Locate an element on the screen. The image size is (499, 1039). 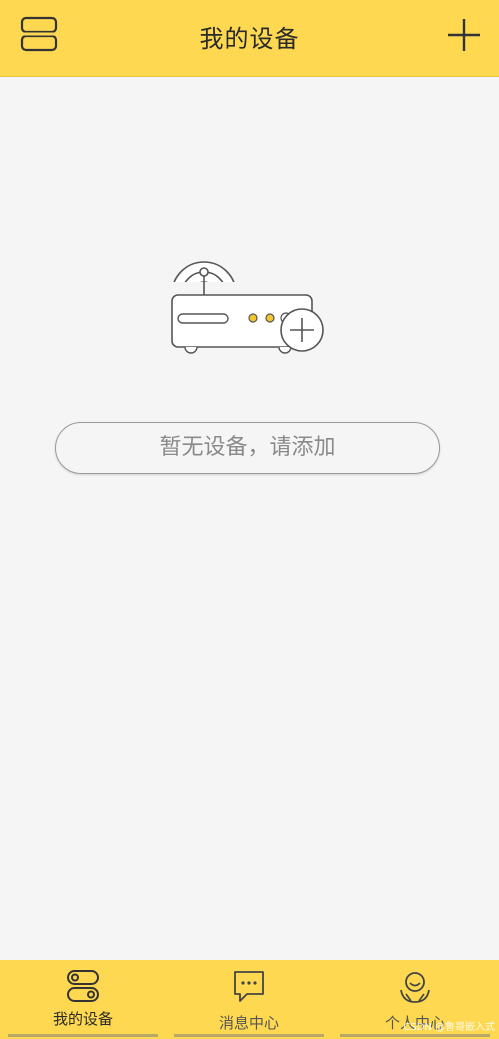
router-add-icon is located at coordinates (246, 307).